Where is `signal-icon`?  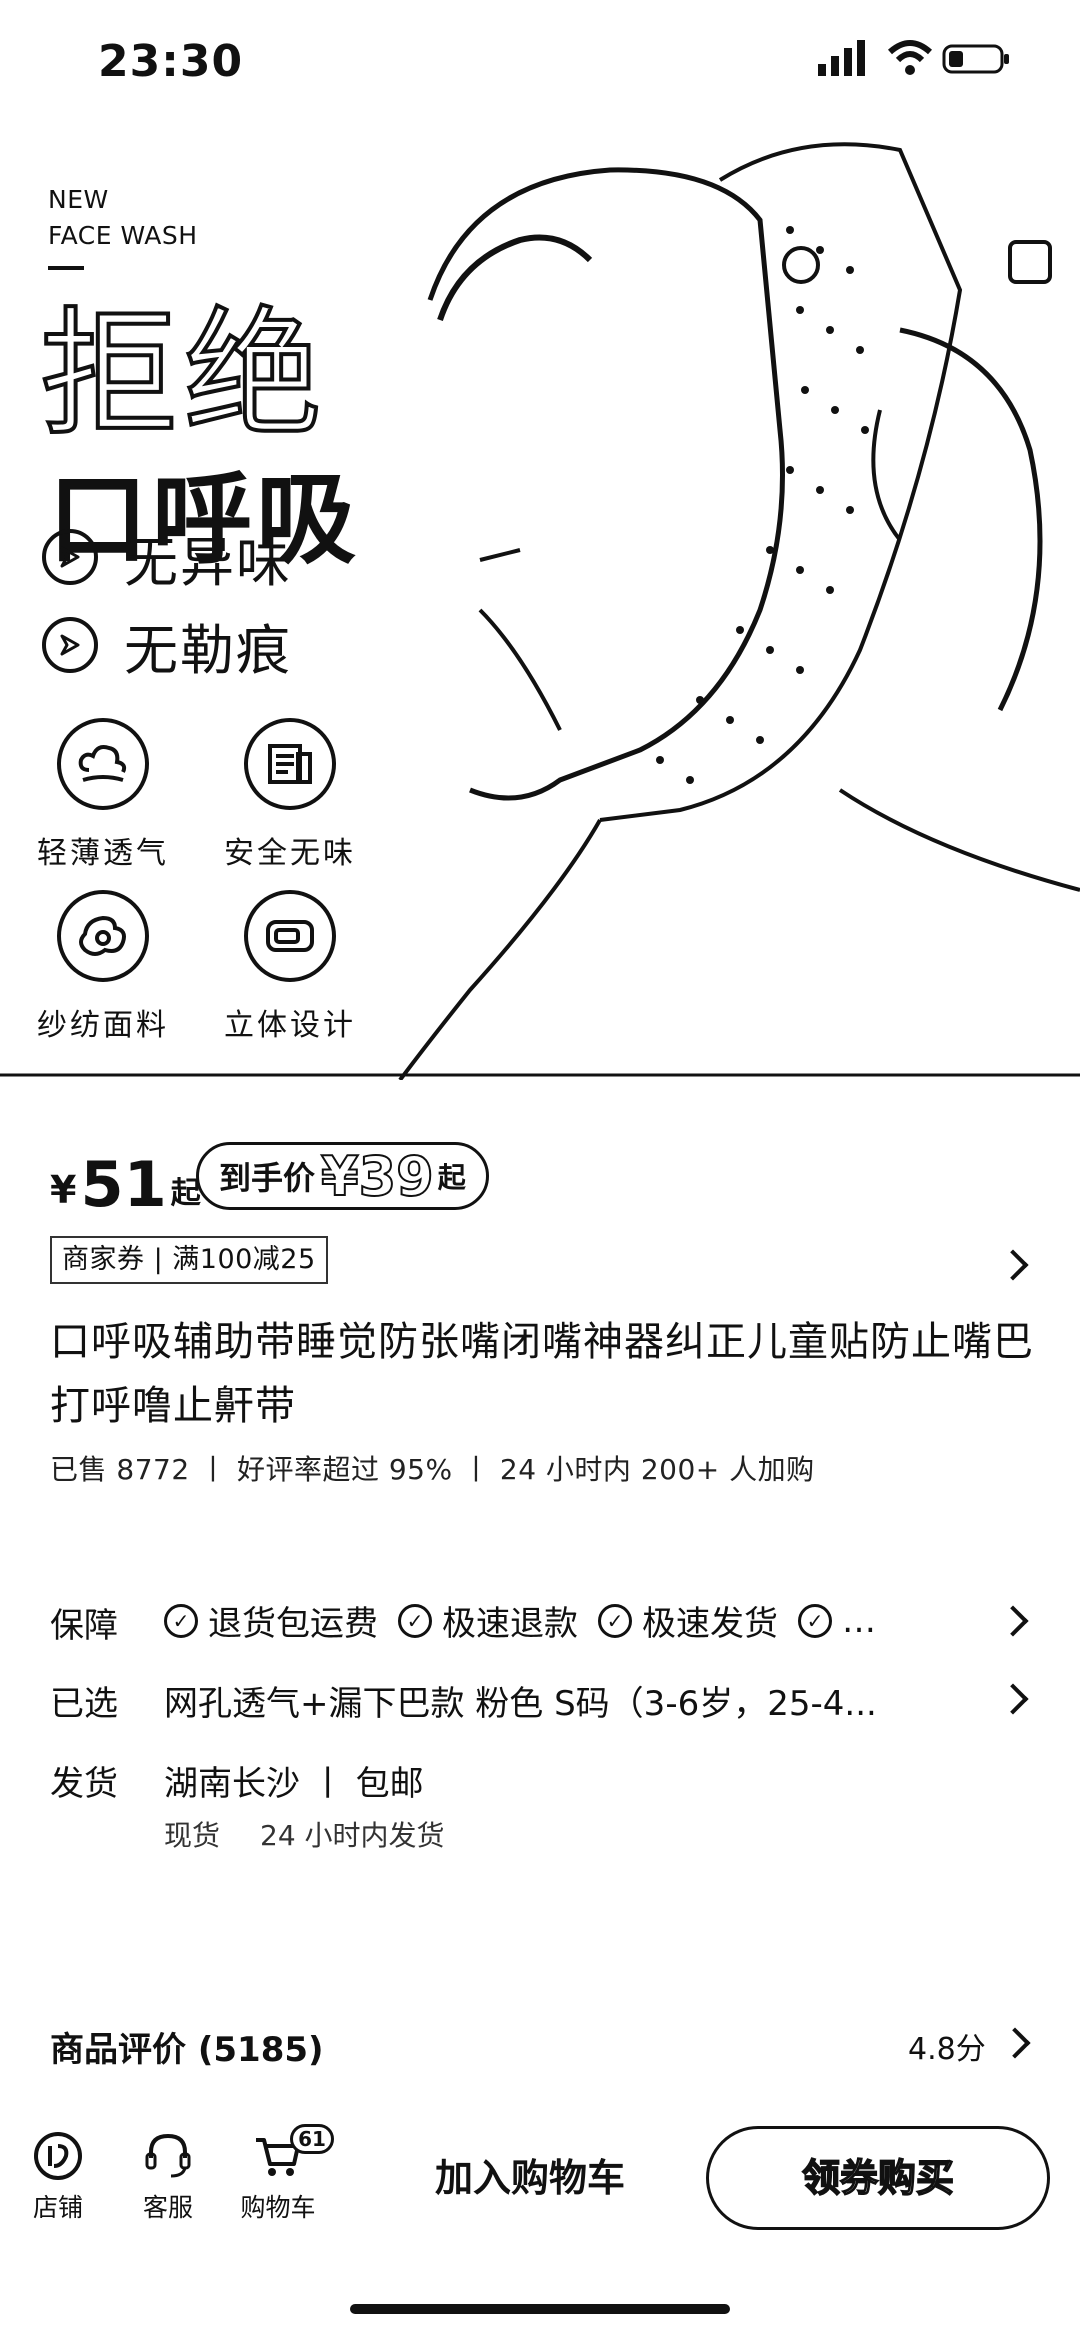 signal-icon is located at coordinates (841, 58).